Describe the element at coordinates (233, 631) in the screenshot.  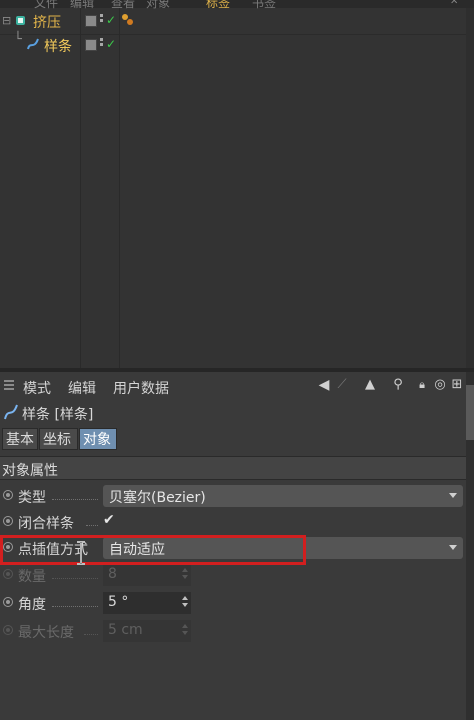
I see `property-max-length: 最大长度 5 cm` at that location.